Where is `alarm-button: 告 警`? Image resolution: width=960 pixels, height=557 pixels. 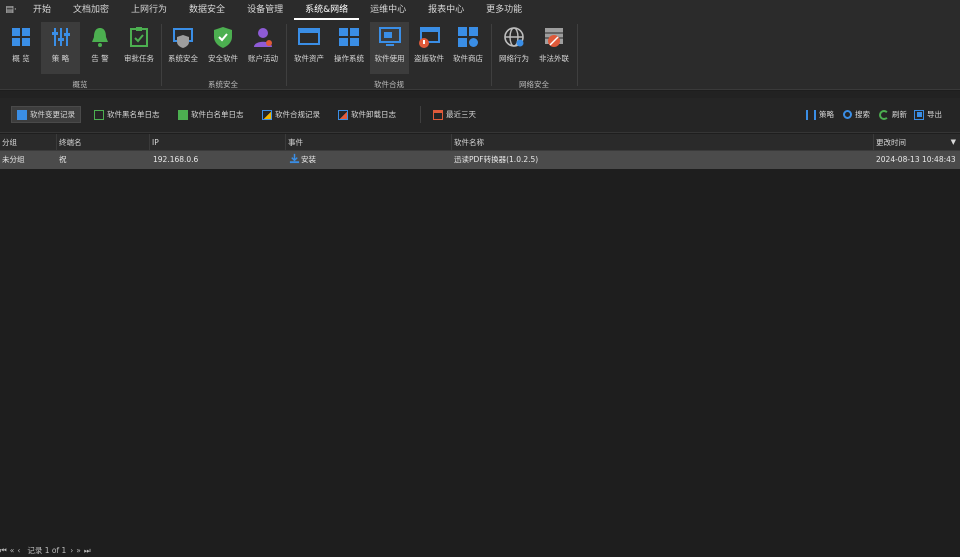 alarm-button: 告 警 is located at coordinates (100, 48).